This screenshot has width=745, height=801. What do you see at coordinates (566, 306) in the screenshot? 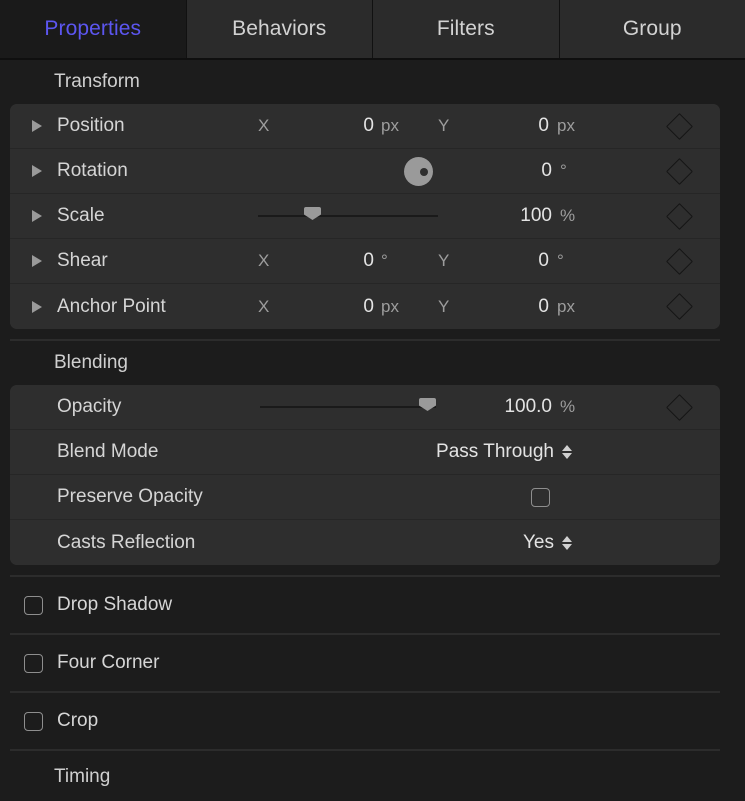
I see `anchor-point-y-unit: px` at bounding box center [566, 306].